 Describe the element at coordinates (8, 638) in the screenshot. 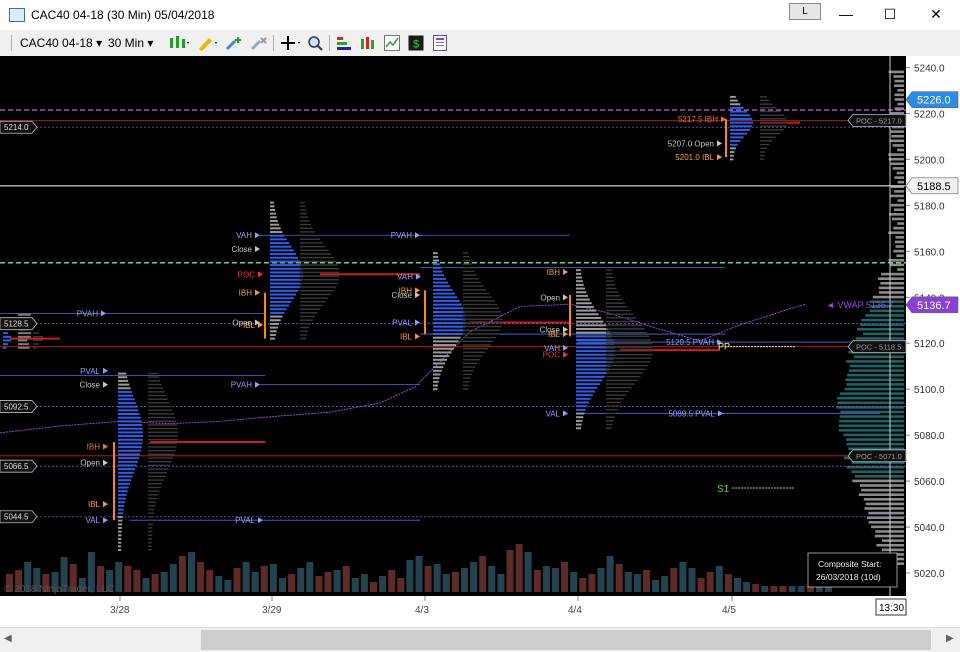

I see `scroll-left-icon: ◀` at that location.